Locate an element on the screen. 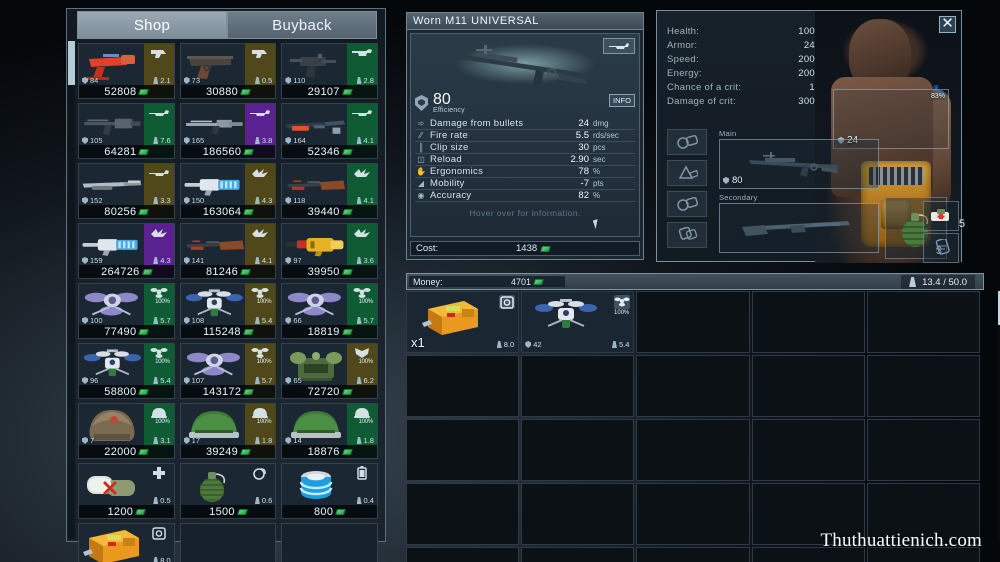 The image size is (1000, 562). mag-slot-icon is located at coordinates (688, 233).